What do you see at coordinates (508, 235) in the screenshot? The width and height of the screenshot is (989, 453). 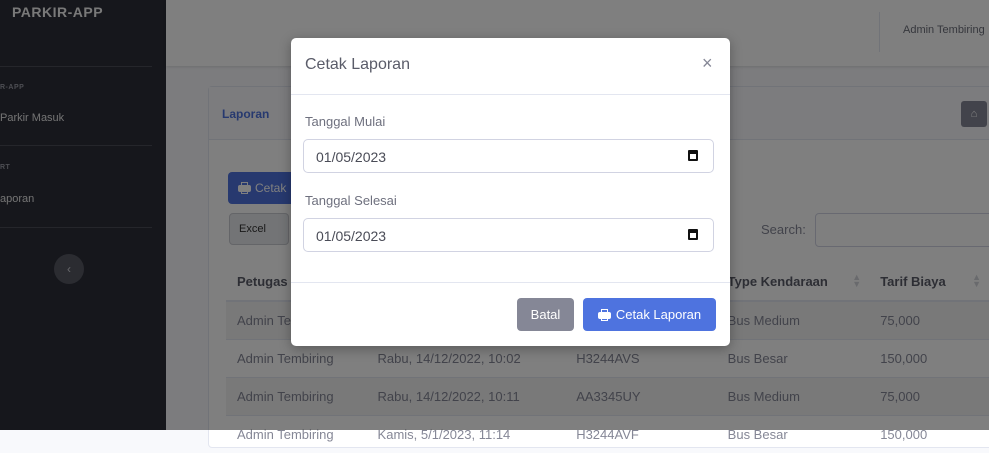 I see `end-date-input: 01/05/2023` at bounding box center [508, 235].